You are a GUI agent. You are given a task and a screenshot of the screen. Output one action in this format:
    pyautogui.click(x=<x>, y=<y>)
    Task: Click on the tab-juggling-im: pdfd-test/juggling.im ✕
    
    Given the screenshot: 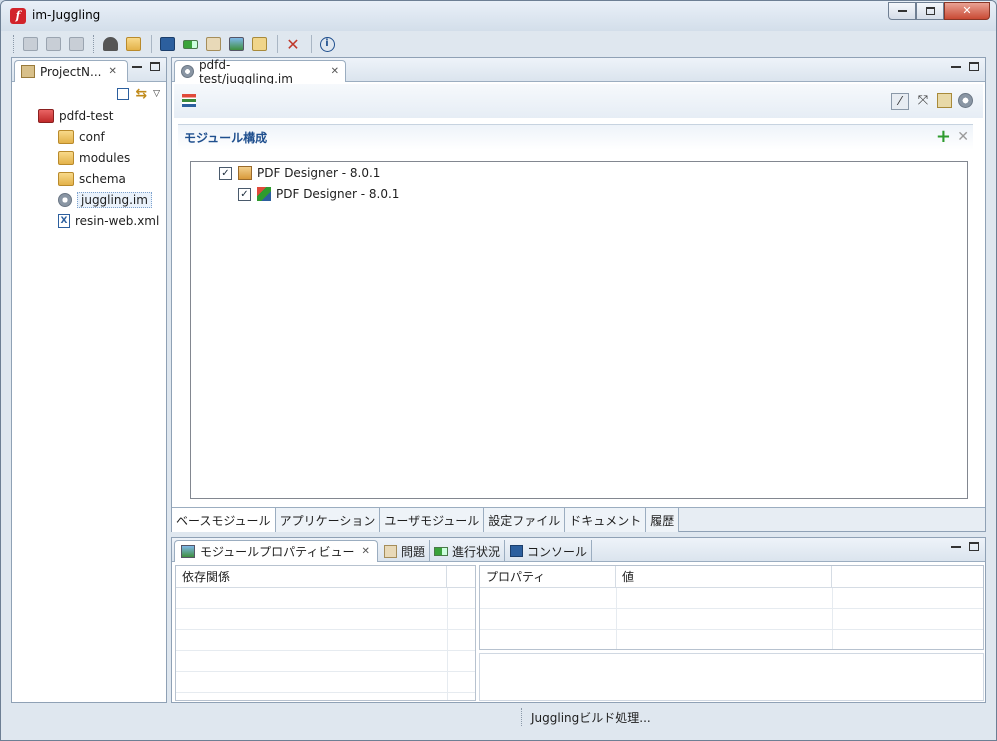 What is the action you would take?
    pyautogui.click(x=260, y=72)
    